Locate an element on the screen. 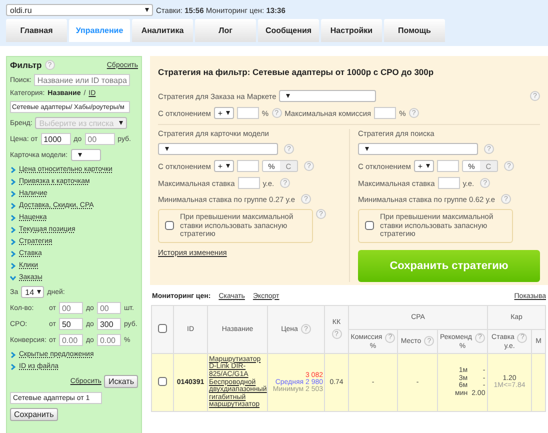  nav-tab: Помощь is located at coordinates (414, 30).